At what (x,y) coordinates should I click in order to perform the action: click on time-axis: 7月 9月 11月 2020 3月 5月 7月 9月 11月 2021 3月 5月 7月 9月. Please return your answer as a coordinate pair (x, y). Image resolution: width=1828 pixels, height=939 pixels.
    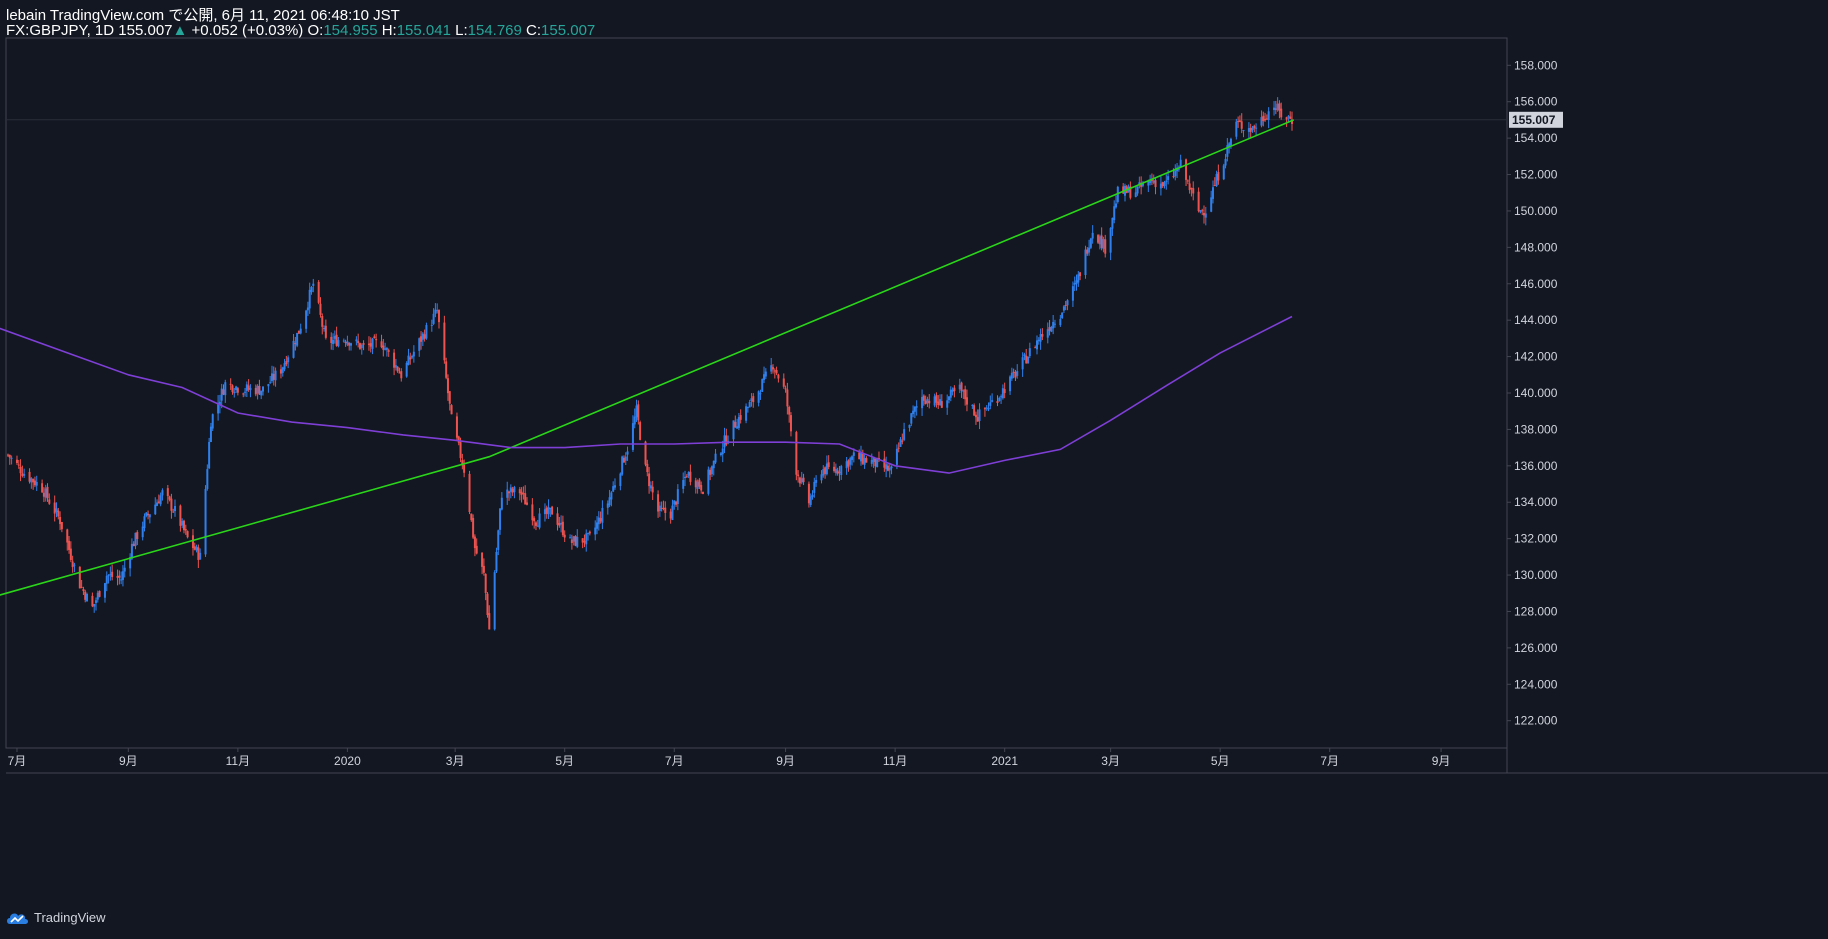
    Looking at the image, I should click on (729, 758).